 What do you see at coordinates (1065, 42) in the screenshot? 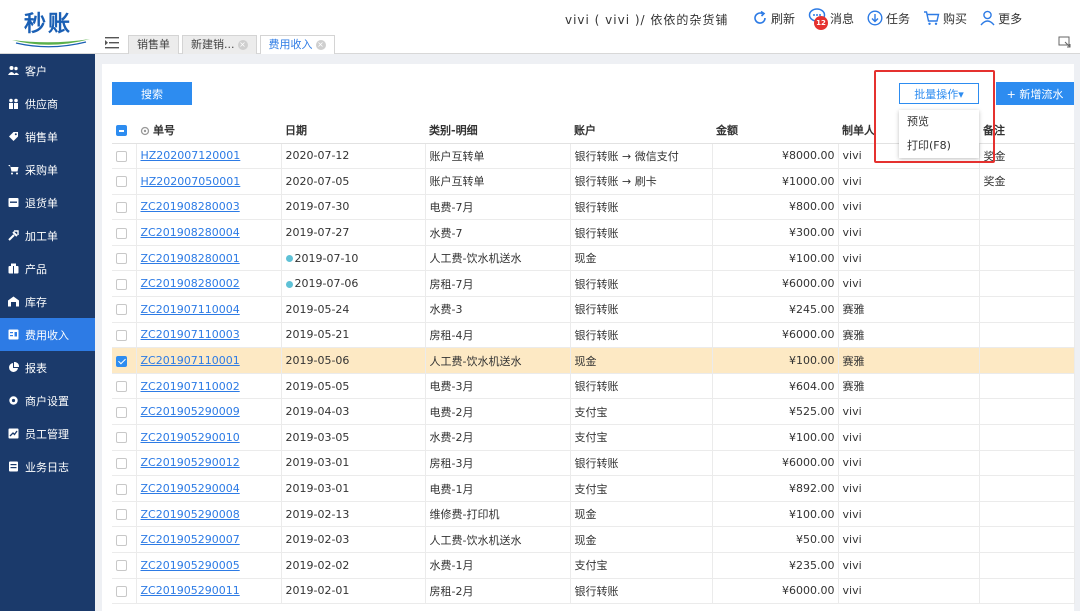
I see `window-restore-icon` at bounding box center [1065, 42].